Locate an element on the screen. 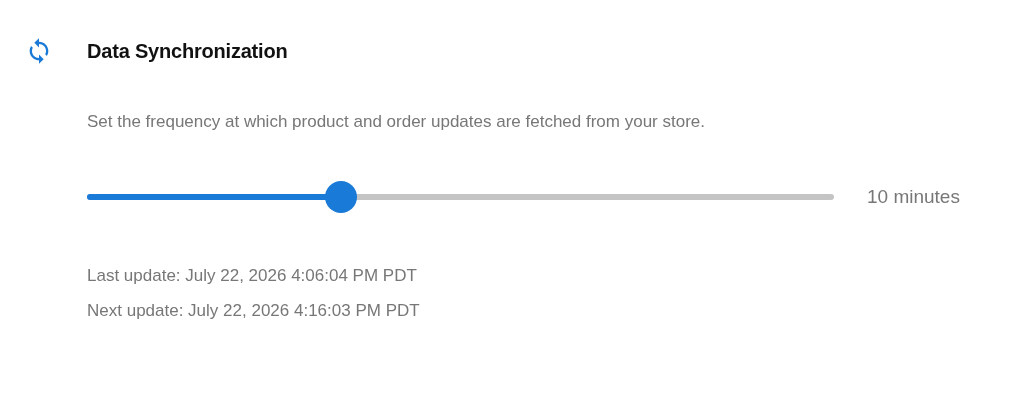  section-title: Data Synchronization is located at coordinates (187, 51).